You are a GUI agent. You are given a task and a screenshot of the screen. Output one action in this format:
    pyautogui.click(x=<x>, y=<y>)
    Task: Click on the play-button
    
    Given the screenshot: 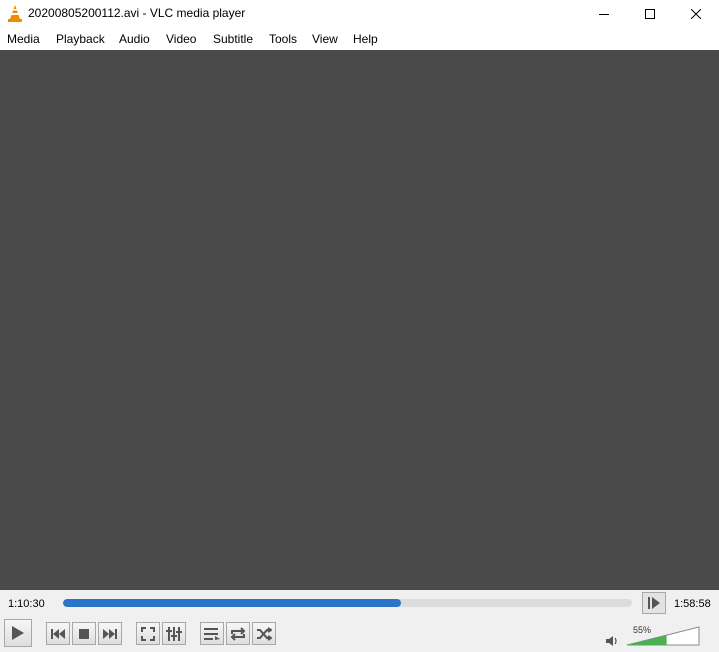 What is the action you would take?
    pyautogui.click(x=18, y=633)
    